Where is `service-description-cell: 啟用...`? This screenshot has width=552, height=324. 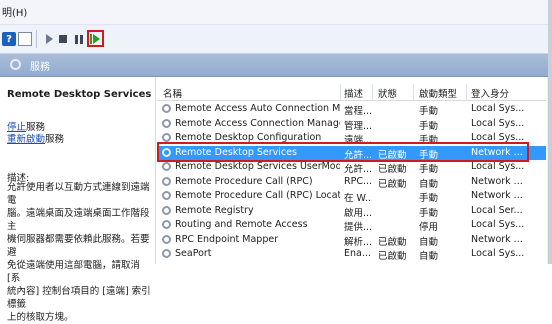
service-description-cell: 啟用... is located at coordinates (358, 213).